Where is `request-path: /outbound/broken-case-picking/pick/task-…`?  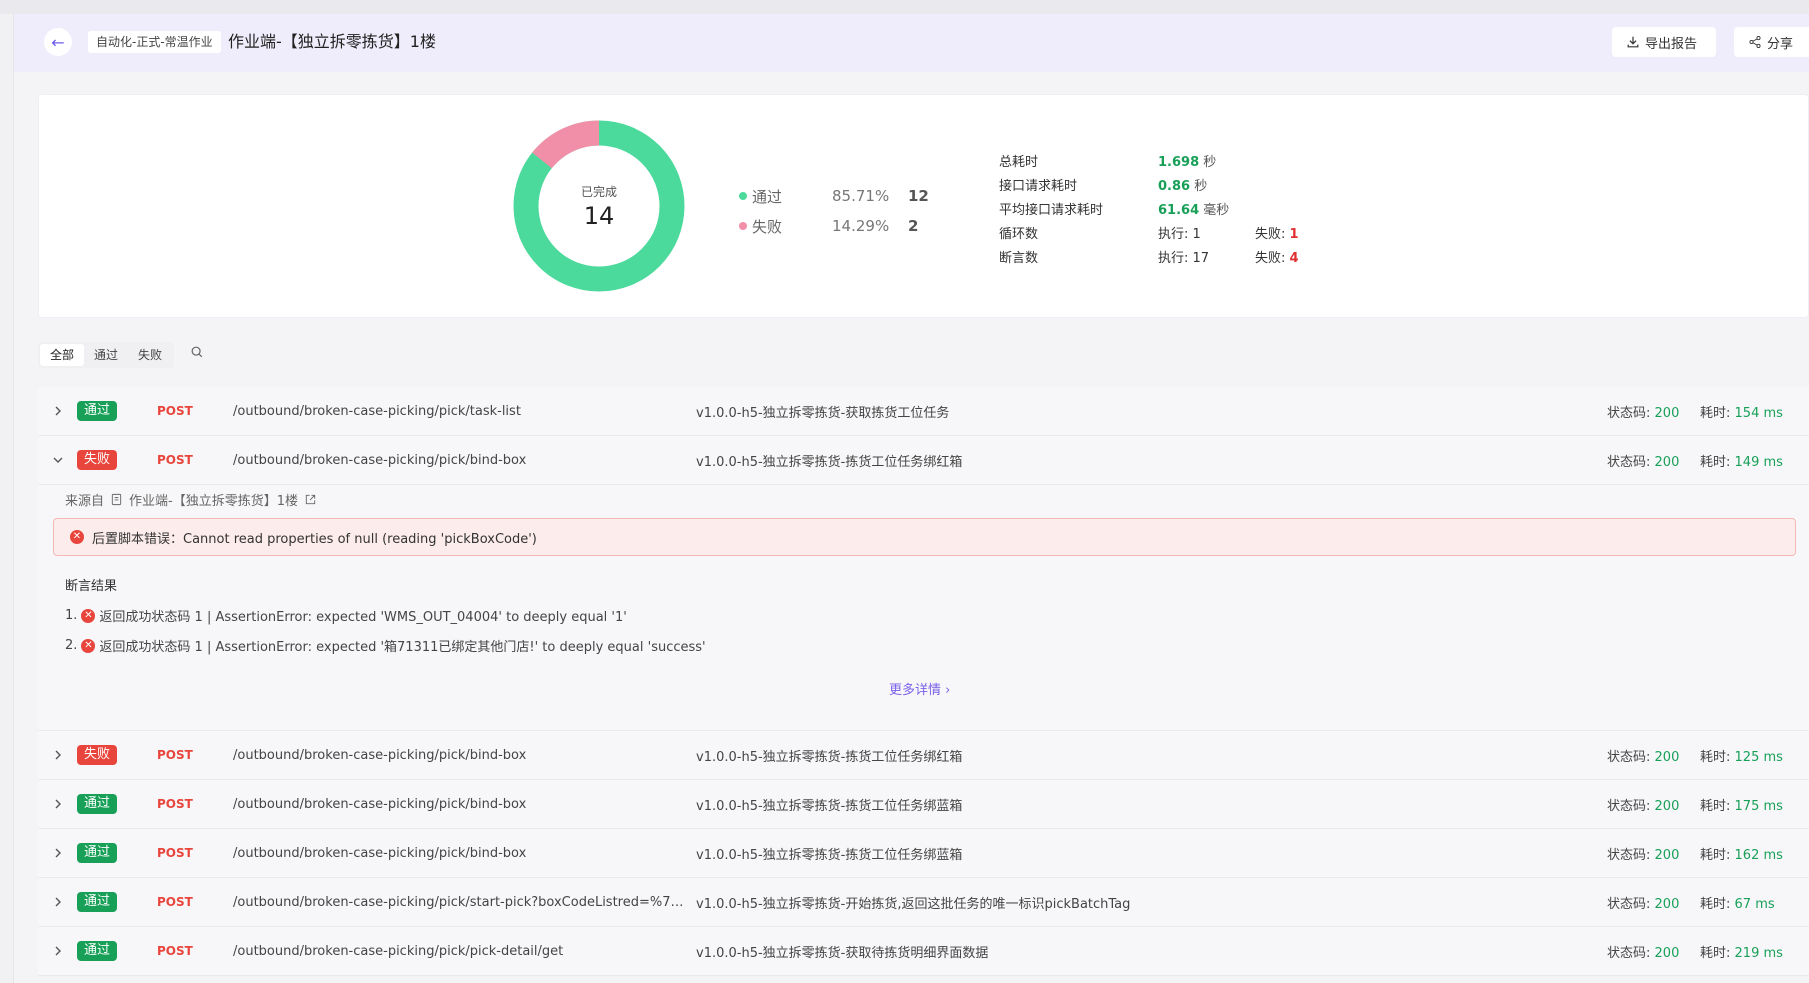
request-path: /outbound/broken-case-picking/pick/task-… is located at coordinates (377, 411).